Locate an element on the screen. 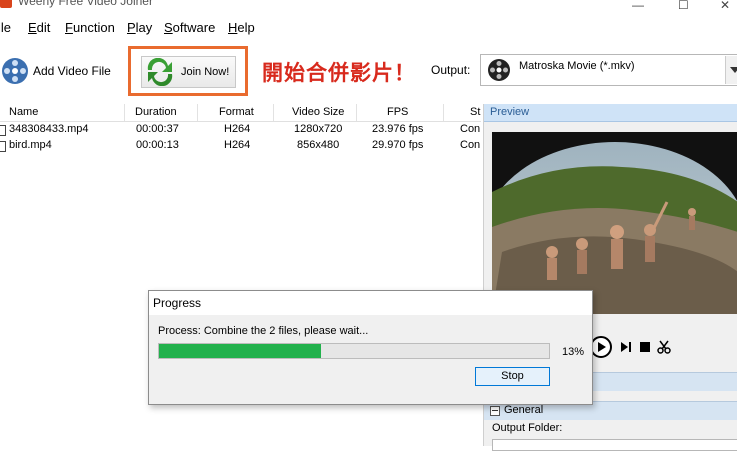  menu-play: Play is located at coordinates (139, 27).